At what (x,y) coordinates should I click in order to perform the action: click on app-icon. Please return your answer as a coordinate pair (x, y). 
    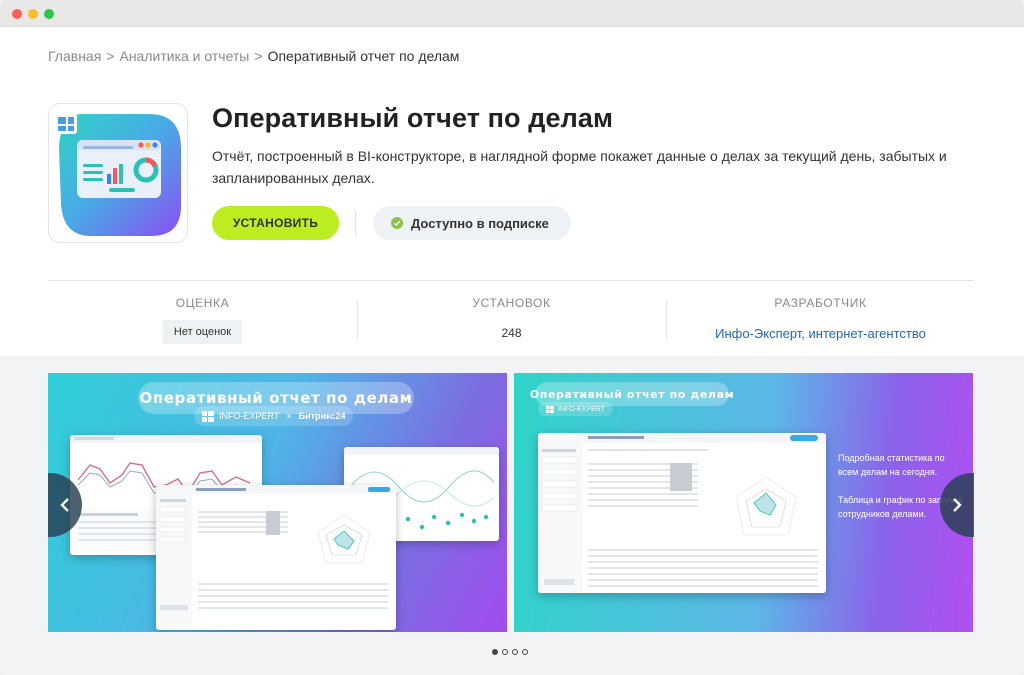
    Looking at the image, I should click on (118, 173).